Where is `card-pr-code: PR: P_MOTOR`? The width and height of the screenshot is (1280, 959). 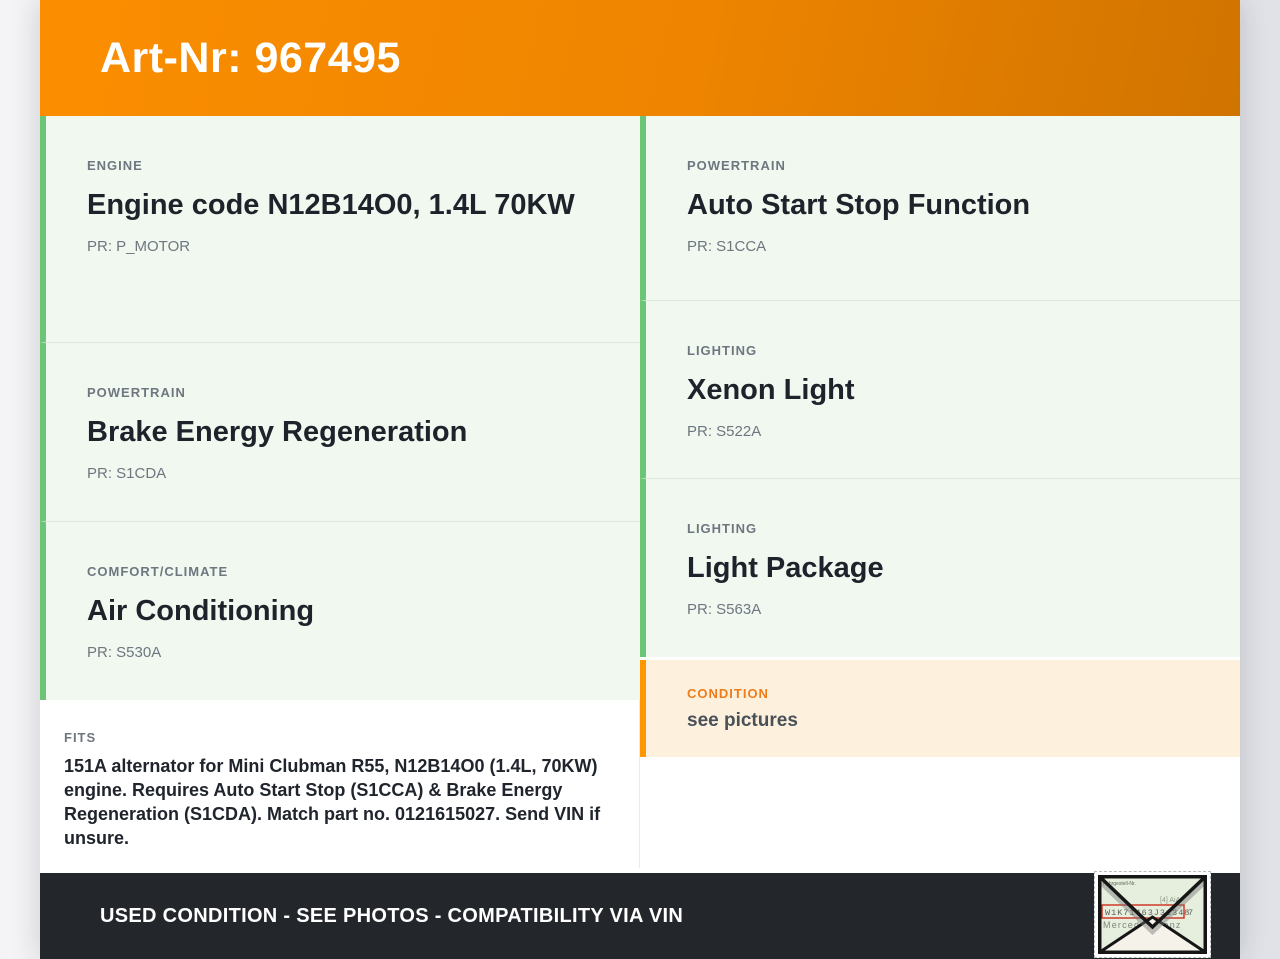 card-pr-code: PR: P_MOTOR is located at coordinates (139, 246).